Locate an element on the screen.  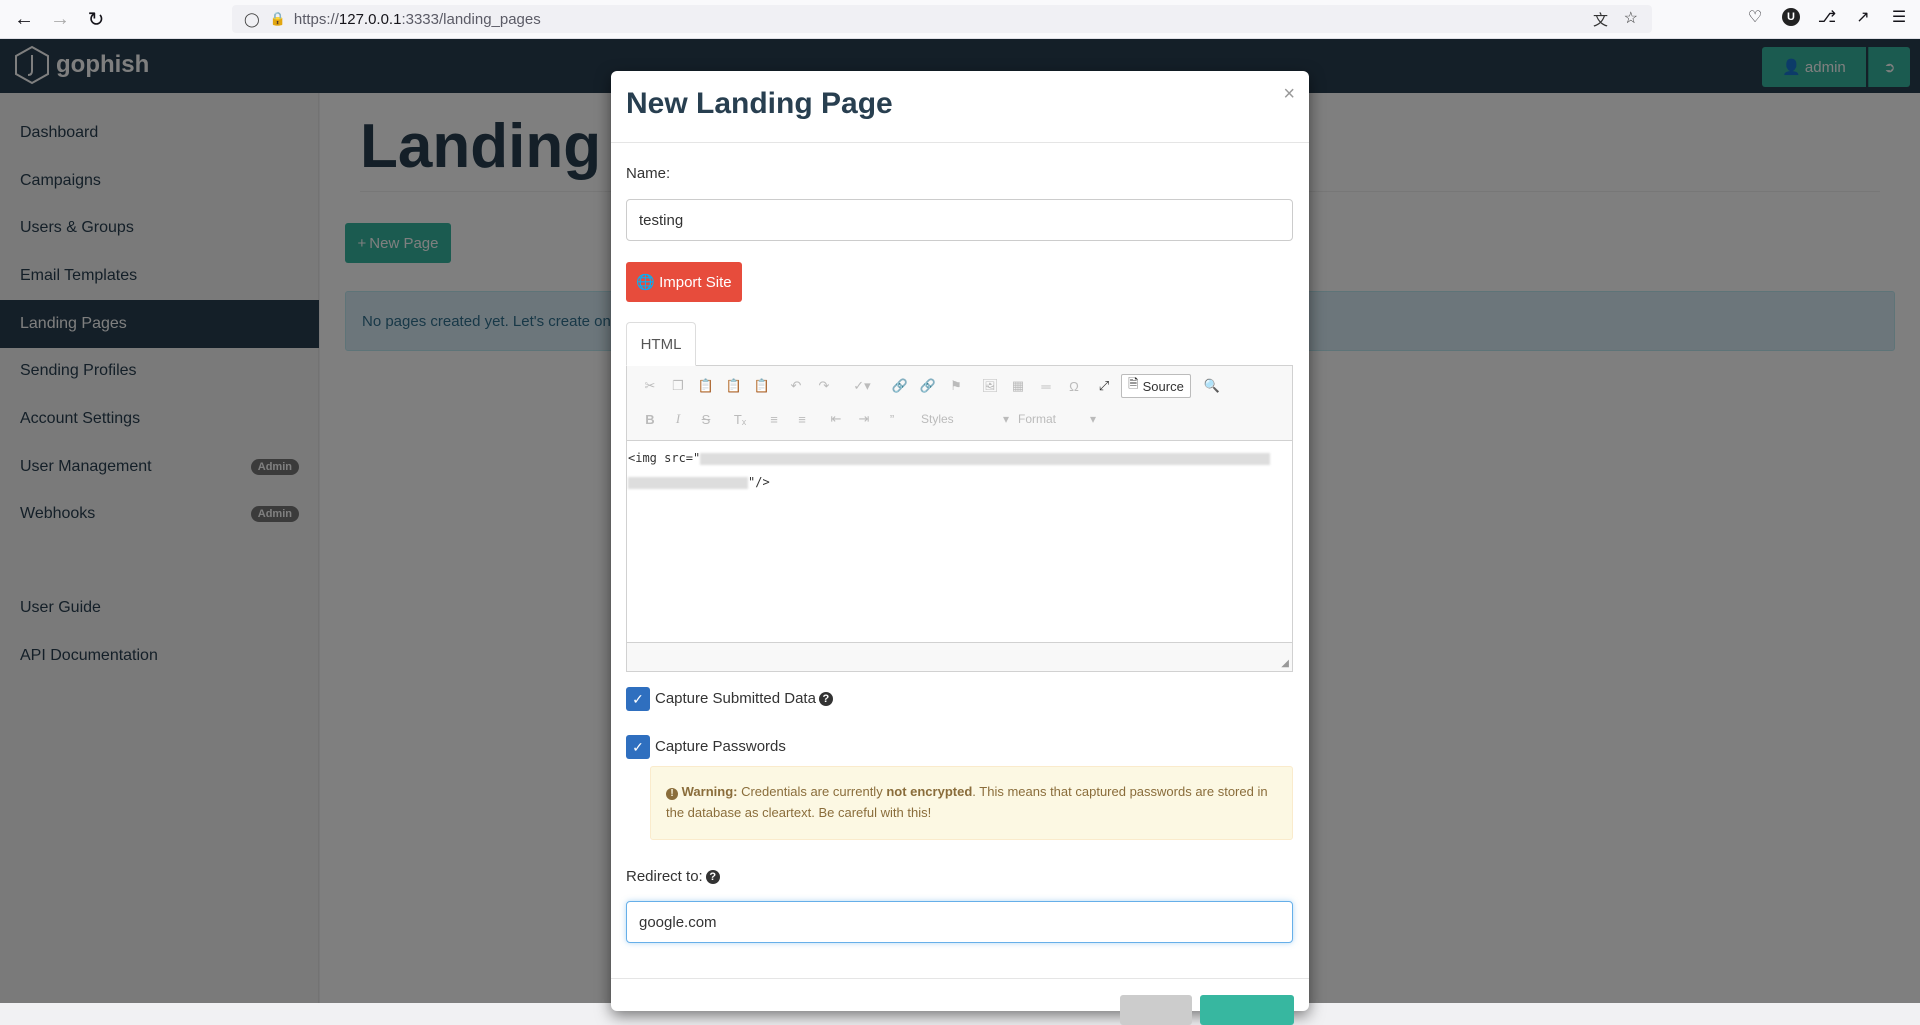
save-page-button is located at coordinates (1247, 1010).